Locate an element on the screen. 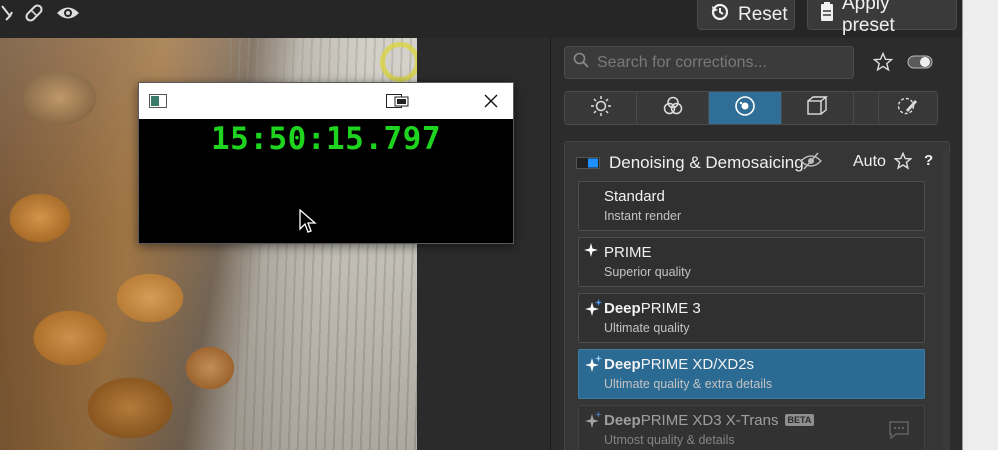 This screenshot has width=998, height=450. apply-preset-button: Apply preset is located at coordinates (882, 18).